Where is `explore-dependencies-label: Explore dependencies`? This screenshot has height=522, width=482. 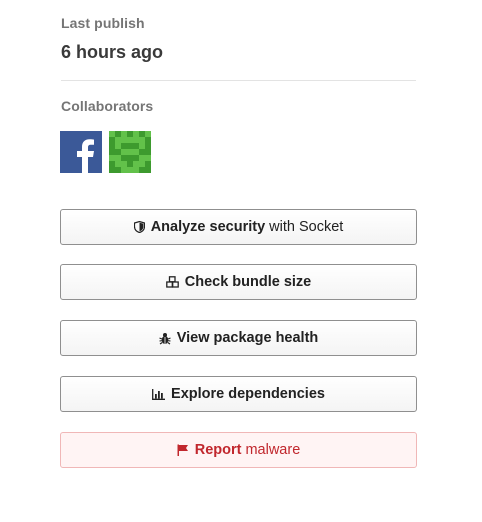 explore-dependencies-label: Explore dependencies is located at coordinates (248, 394).